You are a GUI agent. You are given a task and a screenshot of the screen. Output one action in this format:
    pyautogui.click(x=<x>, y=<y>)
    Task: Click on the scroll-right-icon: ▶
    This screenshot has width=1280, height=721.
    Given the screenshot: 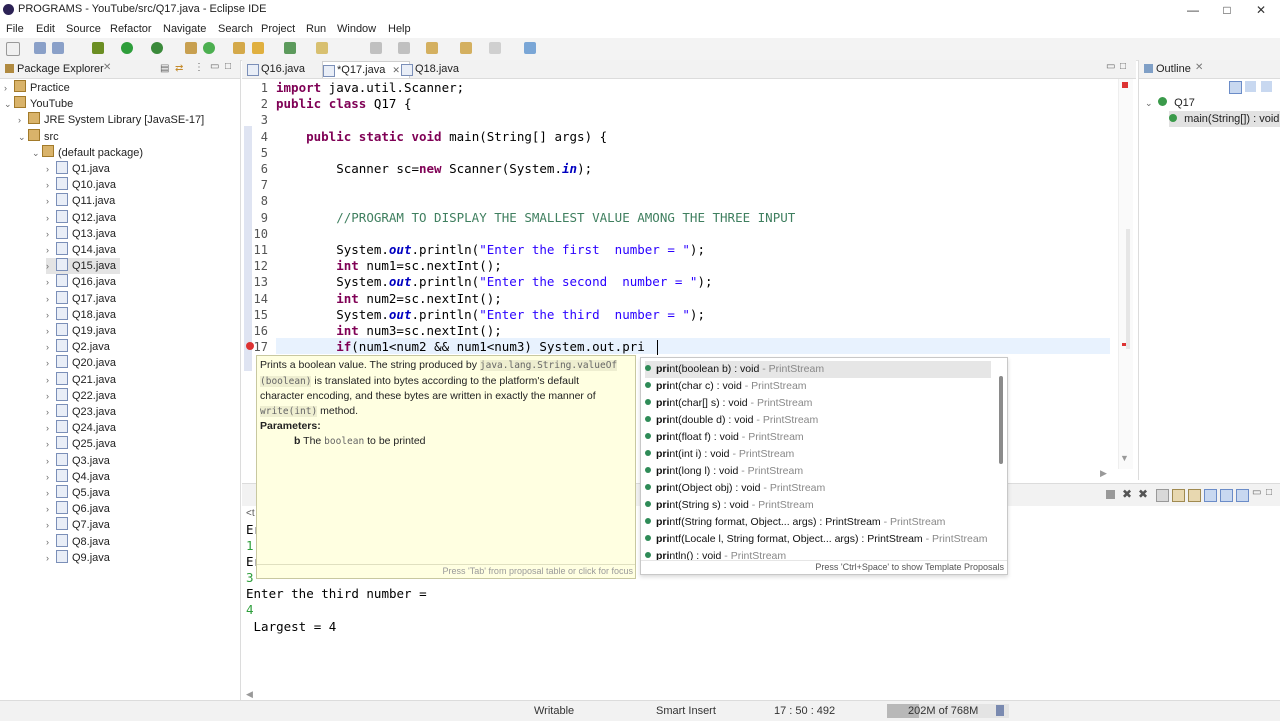 What is the action you would take?
    pyautogui.click(x=1103, y=473)
    